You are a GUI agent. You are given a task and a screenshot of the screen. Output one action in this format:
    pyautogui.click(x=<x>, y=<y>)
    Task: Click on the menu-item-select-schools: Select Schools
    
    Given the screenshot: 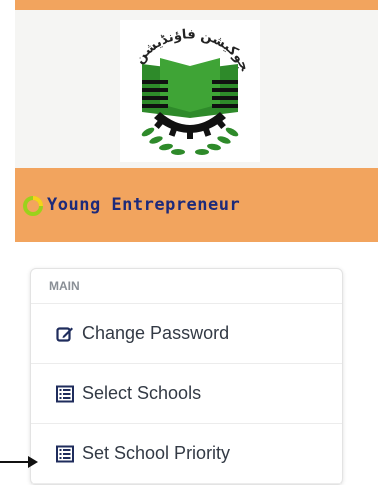 What is the action you would take?
    pyautogui.click(x=186, y=394)
    